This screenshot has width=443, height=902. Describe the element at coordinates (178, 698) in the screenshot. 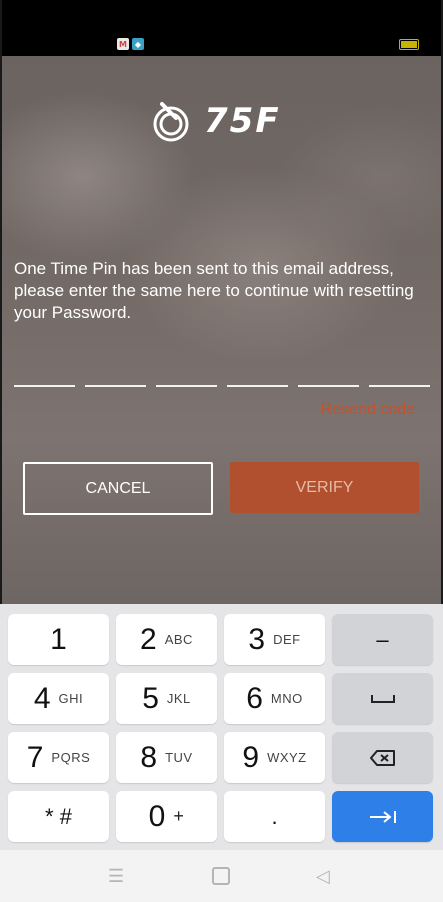

I see `key-letters: JKL` at that location.